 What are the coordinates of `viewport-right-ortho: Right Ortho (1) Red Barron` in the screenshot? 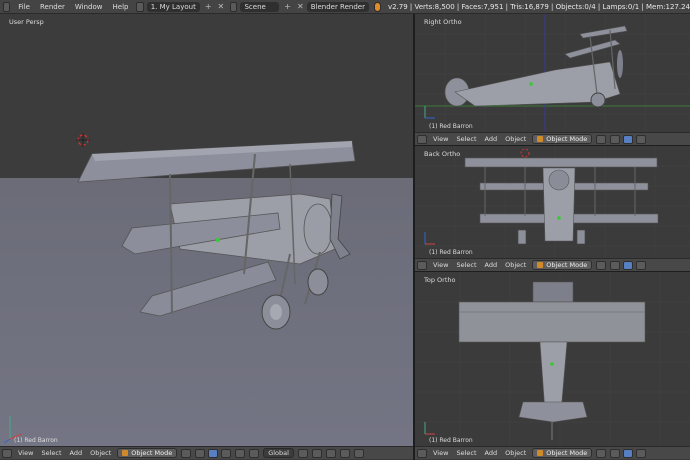 It's located at (552, 73).